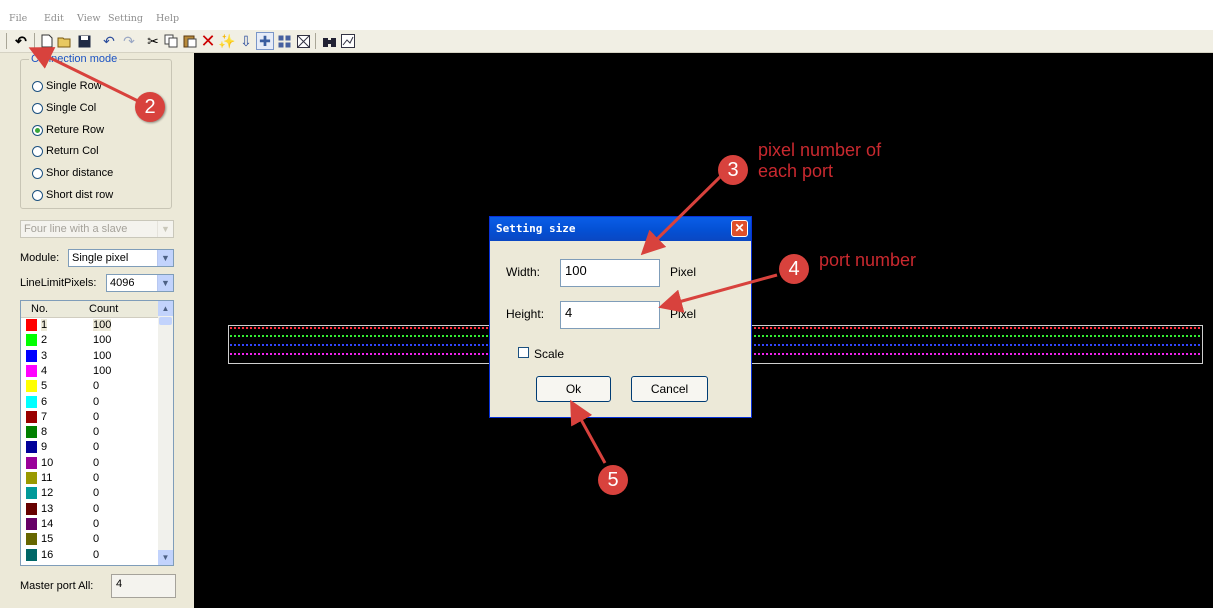 This screenshot has height=608, width=1213. What do you see at coordinates (90, 371) in the screenshot?
I see `table-row: 4 100` at bounding box center [90, 371].